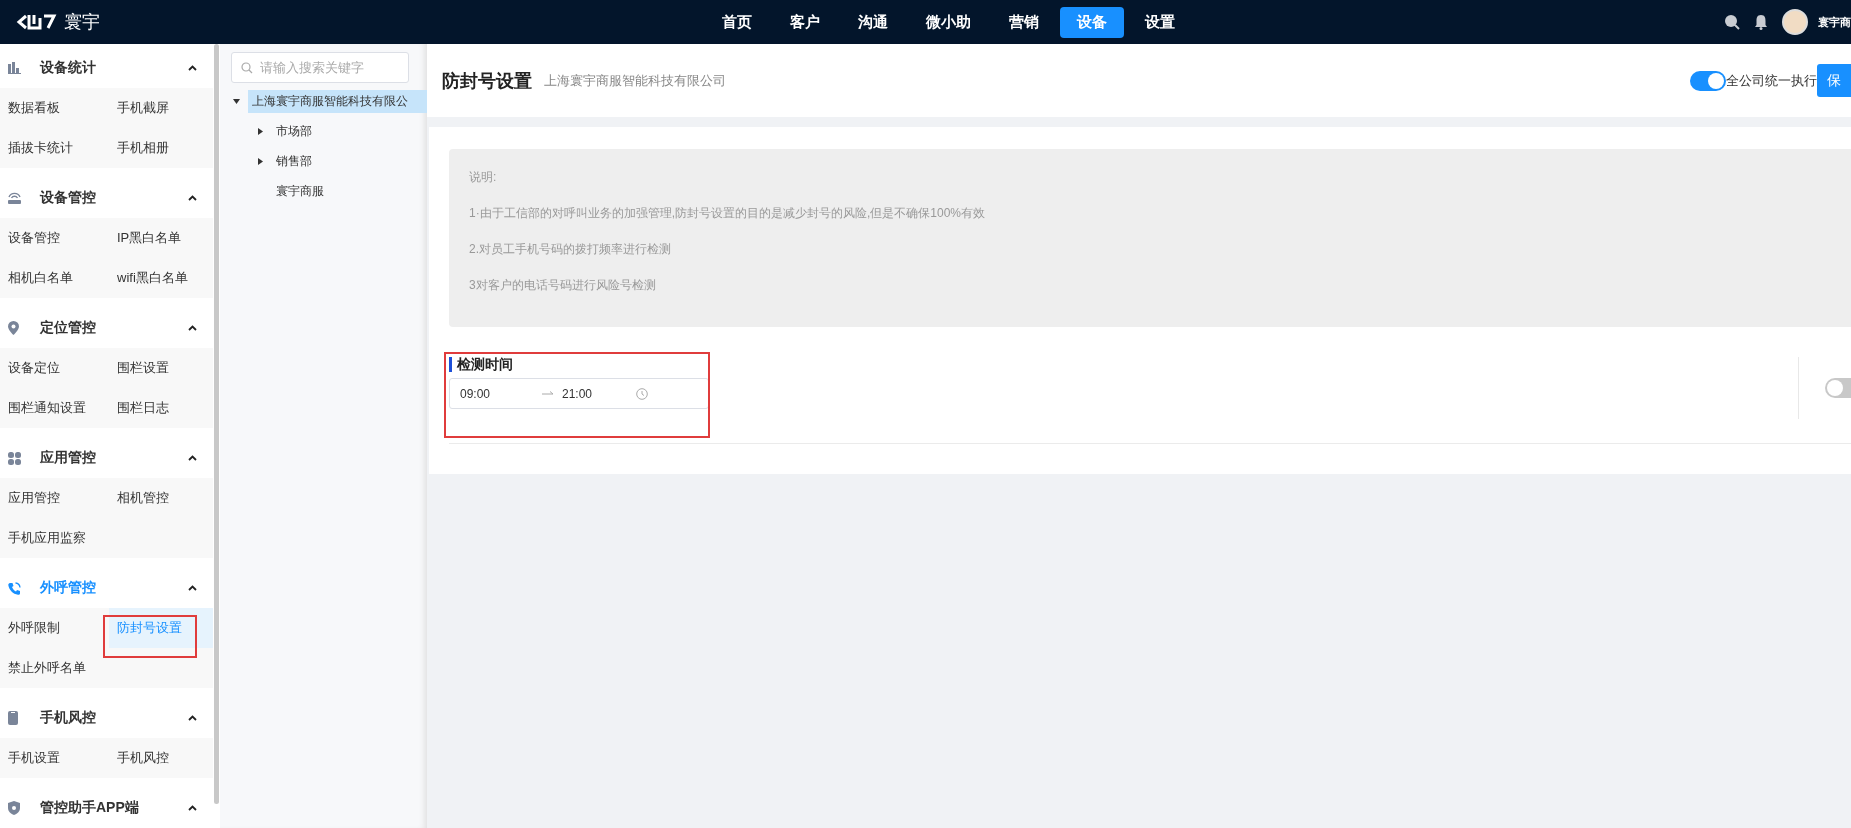  What do you see at coordinates (642, 393) in the screenshot?
I see `clock-icon` at bounding box center [642, 393].